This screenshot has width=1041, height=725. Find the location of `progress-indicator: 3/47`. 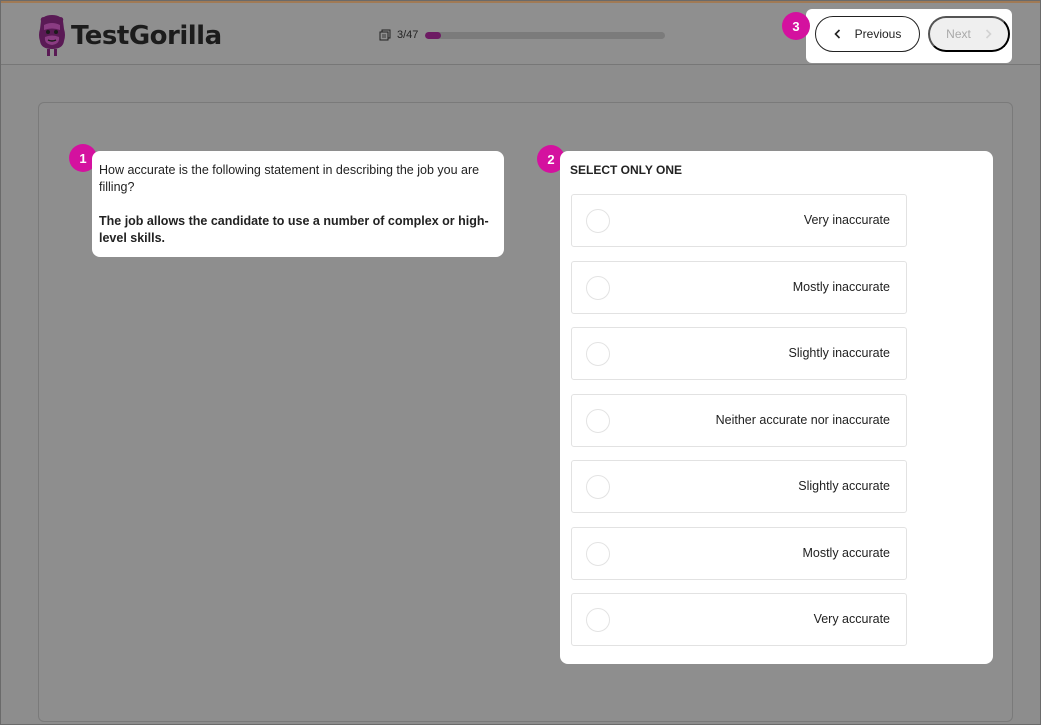

progress-indicator: 3/47 is located at coordinates (522, 35).